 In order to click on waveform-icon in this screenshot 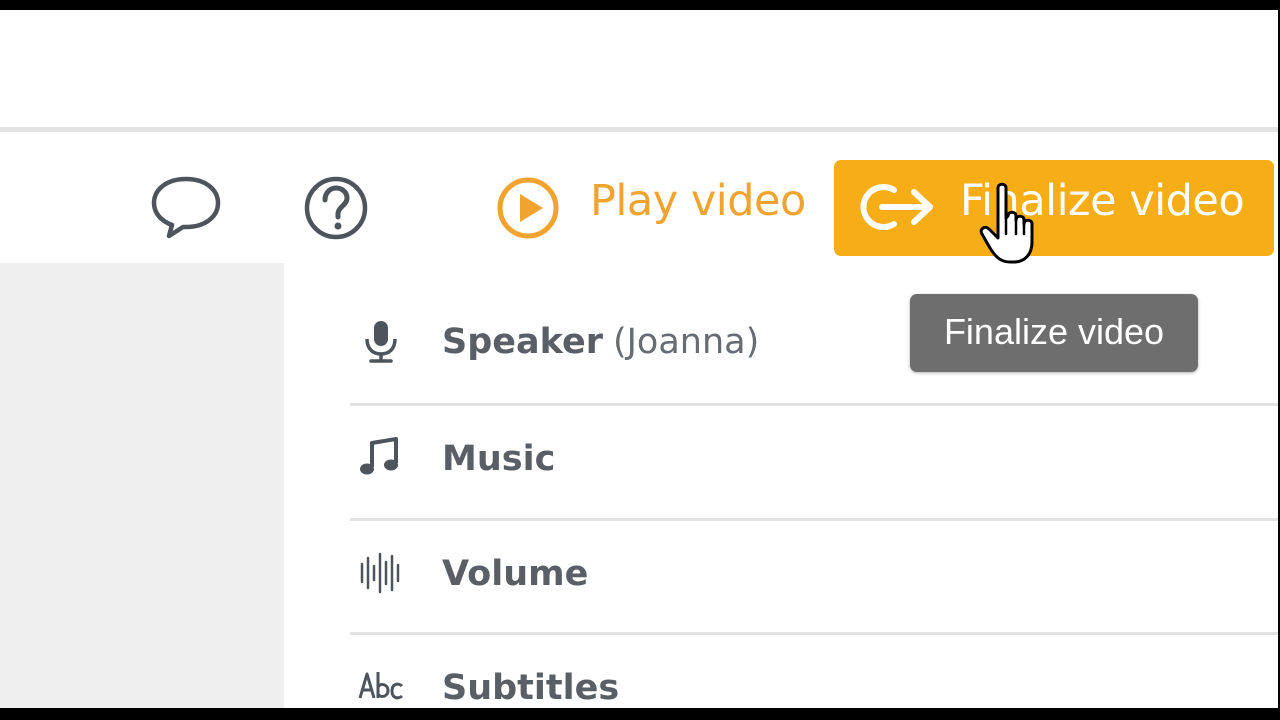, I will do `click(380, 573)`.